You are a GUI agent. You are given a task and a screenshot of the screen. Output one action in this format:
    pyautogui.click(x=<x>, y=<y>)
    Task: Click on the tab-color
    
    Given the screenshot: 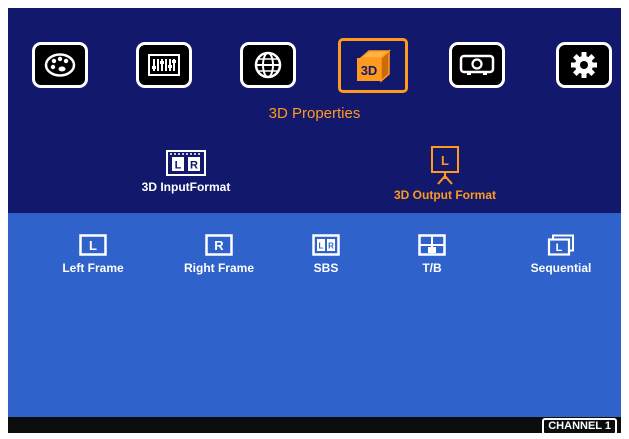 What is the action you would take?
    pyautogui.click(x=60, y=65)
    